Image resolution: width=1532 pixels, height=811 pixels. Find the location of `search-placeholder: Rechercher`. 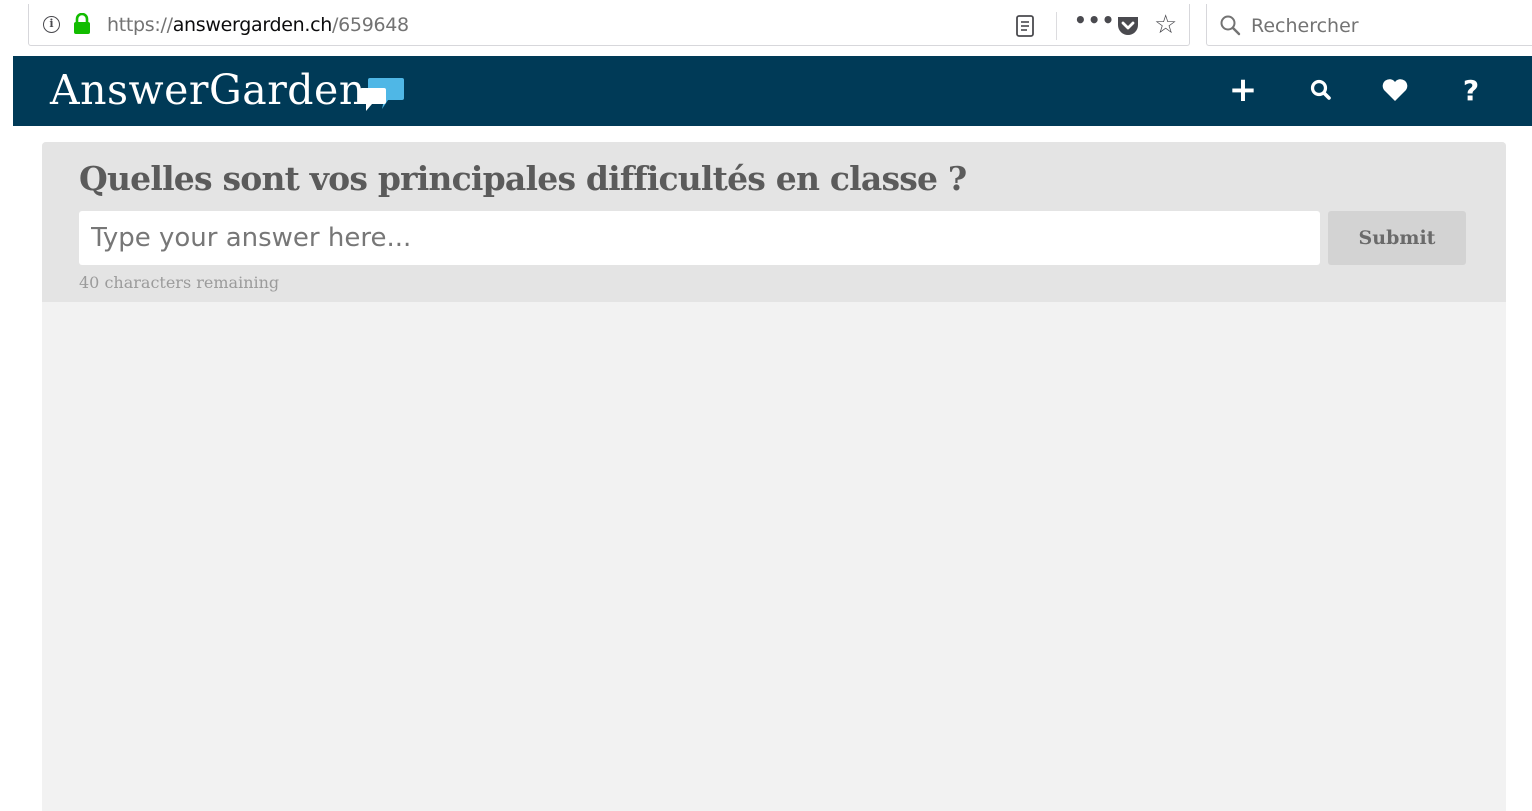

search-placeholder: Rechercher is located at coordinates (1305, 26).